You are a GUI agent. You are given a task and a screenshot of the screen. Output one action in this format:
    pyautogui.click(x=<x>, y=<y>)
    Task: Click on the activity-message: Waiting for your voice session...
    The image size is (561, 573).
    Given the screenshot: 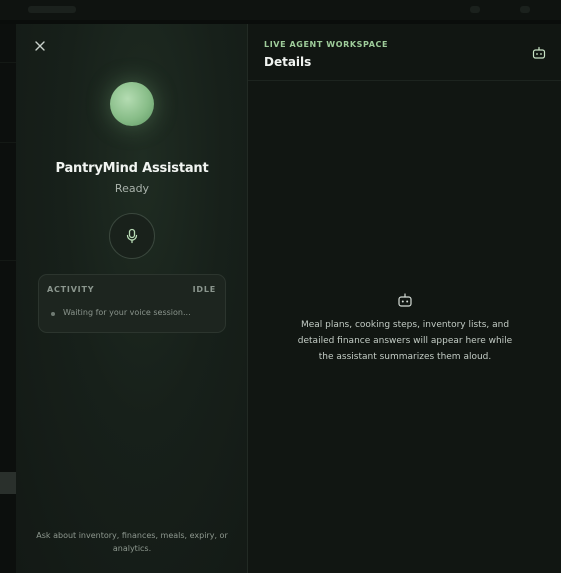 What is the action you would take?
    pyautogui.click(x=127, y=312)
    